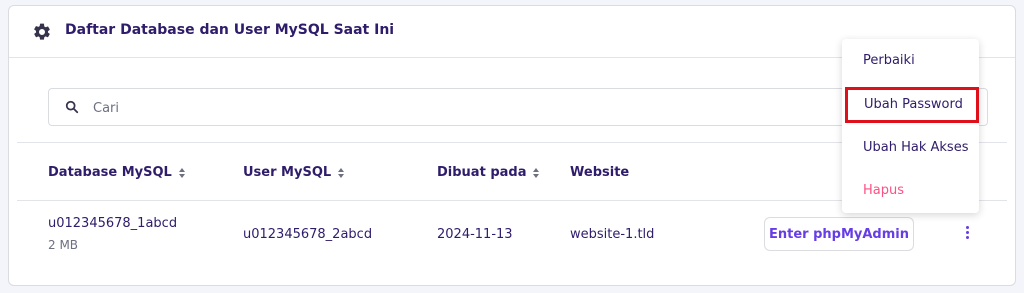 The height and width of the screenshot is (293, 1024). Describe the element at coordinates (110, 172) in the screenshot. I see `column-header-label: Database MySQL` at that location.